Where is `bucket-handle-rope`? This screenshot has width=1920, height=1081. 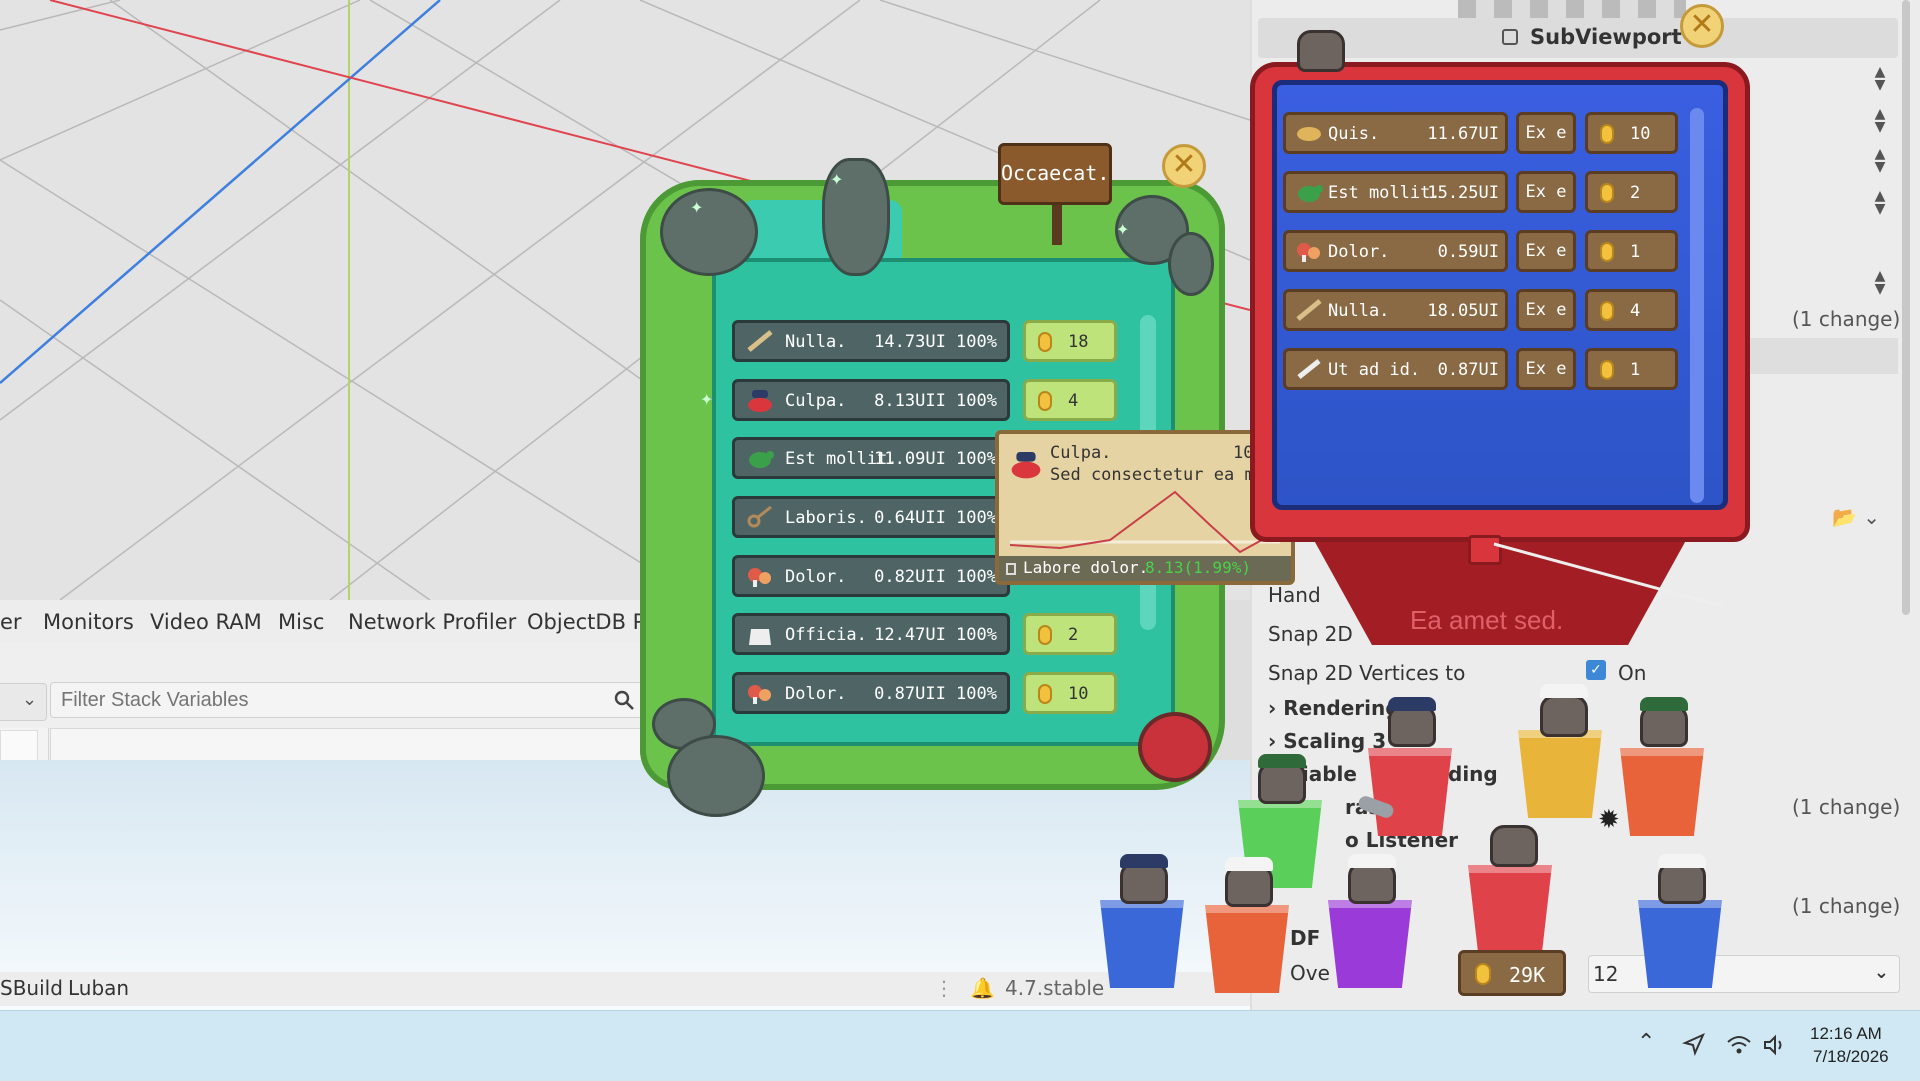 bucket-handle-rope is located at coordinates (1608, 575).